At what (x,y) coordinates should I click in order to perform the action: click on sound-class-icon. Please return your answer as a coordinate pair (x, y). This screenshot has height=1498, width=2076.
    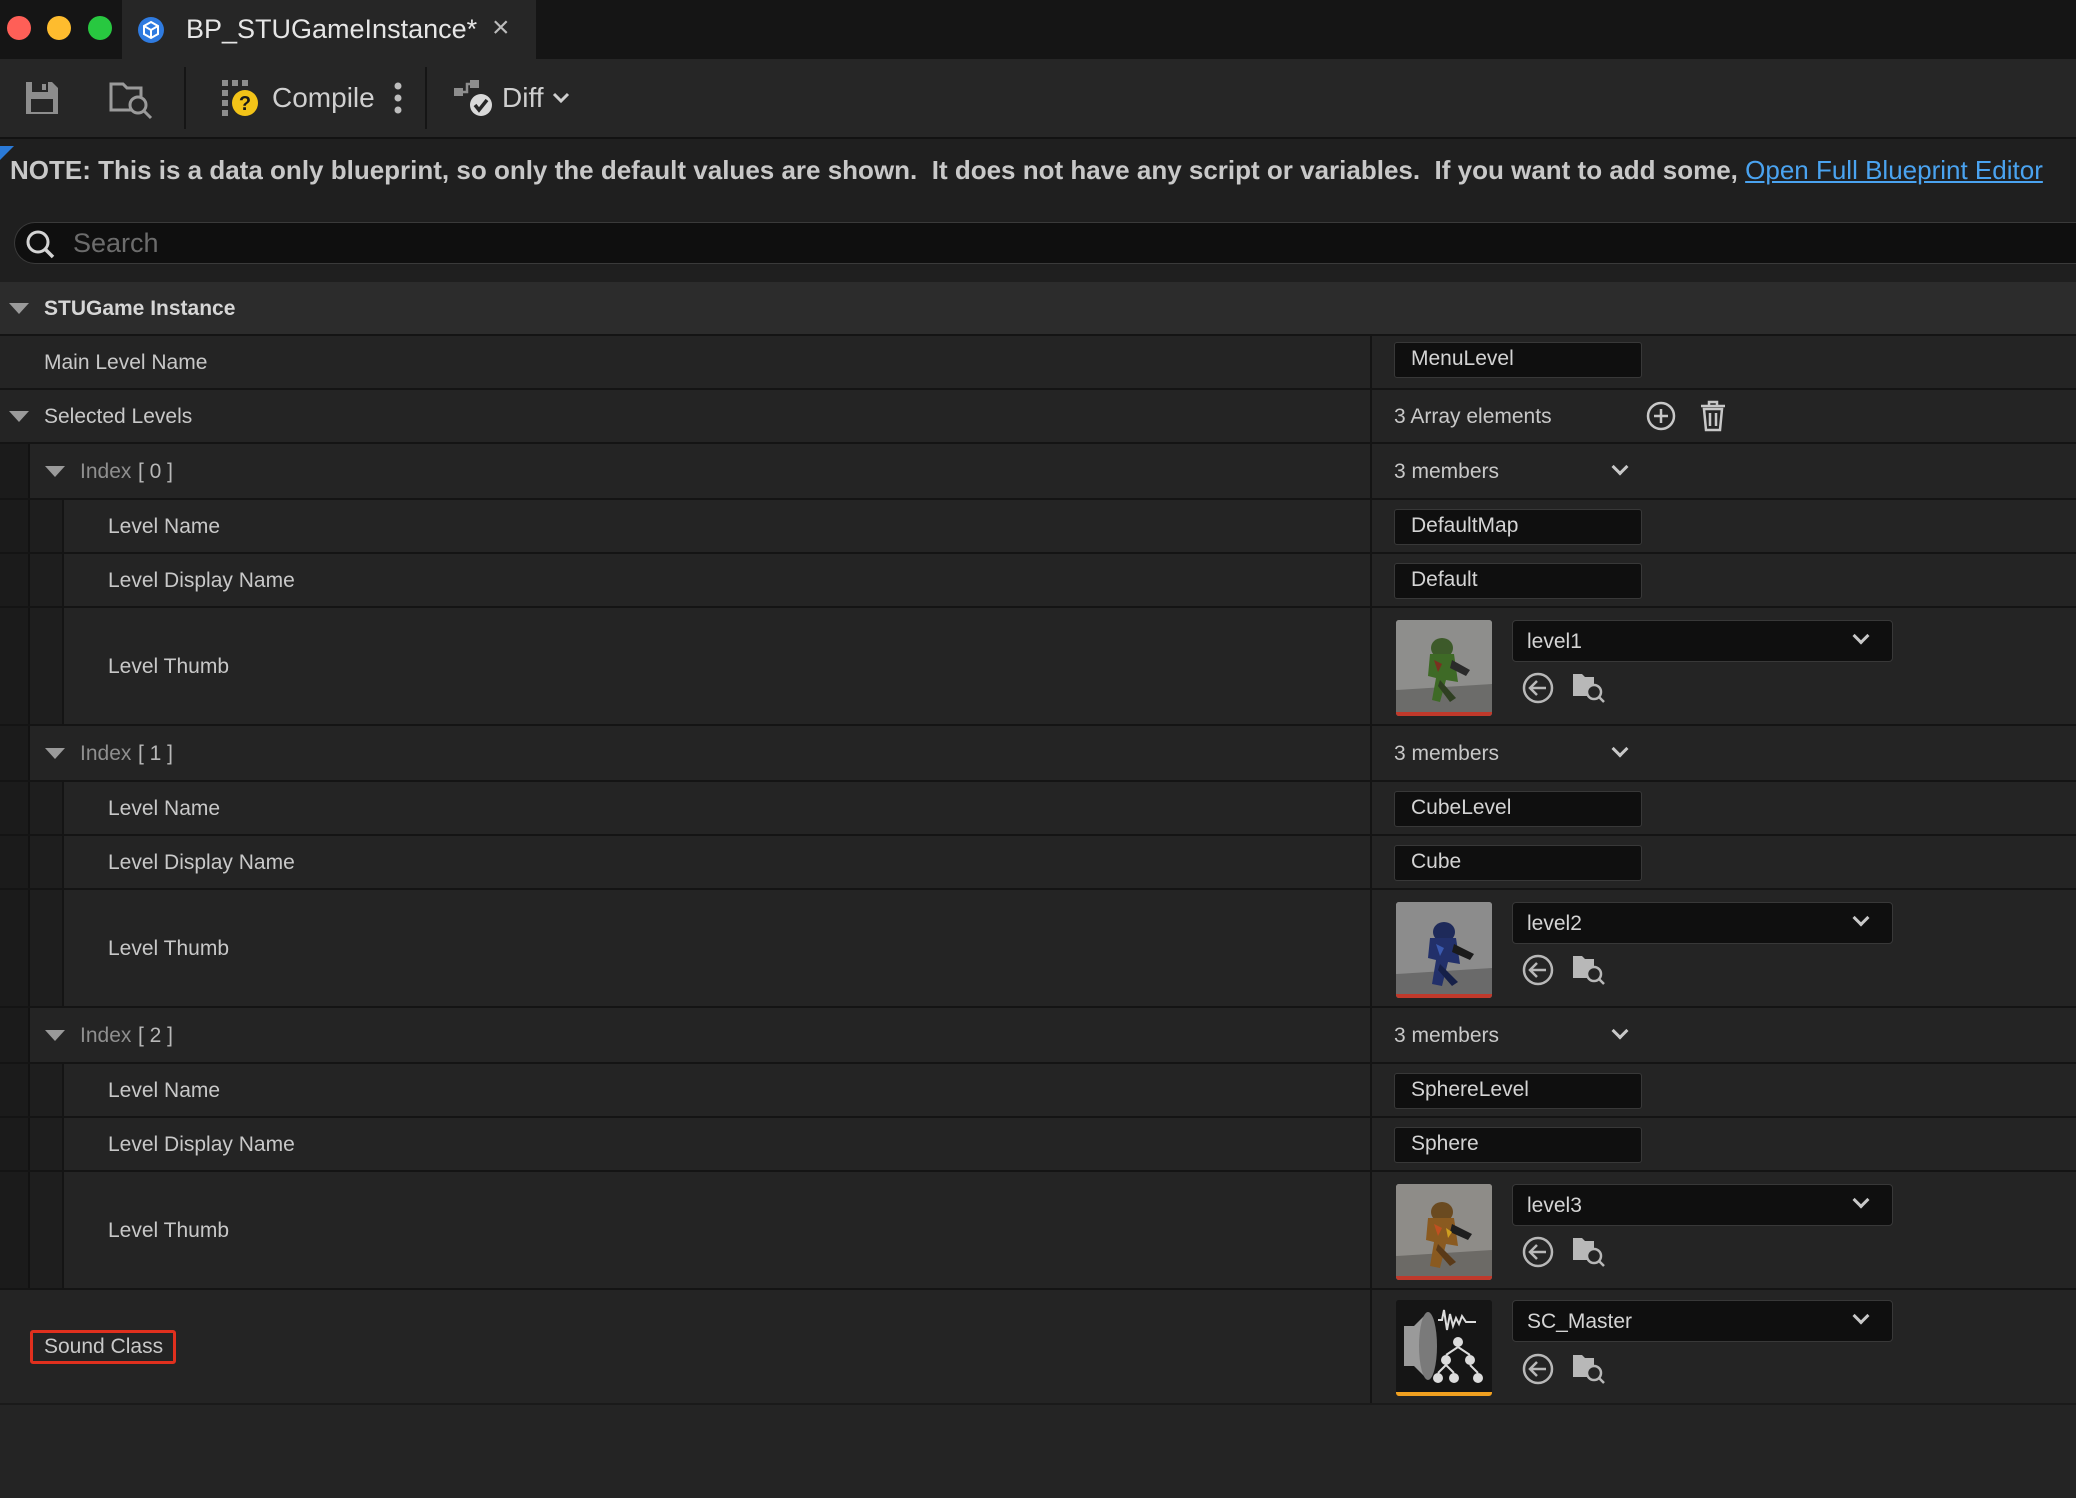
    Looking at the image, I should click on (1444, 1348).